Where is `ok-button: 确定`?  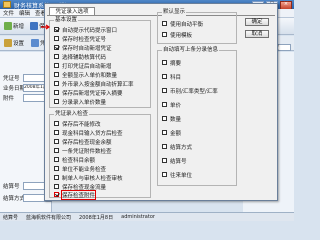 ok-button: 确定 is located at coordinates (257, 22).